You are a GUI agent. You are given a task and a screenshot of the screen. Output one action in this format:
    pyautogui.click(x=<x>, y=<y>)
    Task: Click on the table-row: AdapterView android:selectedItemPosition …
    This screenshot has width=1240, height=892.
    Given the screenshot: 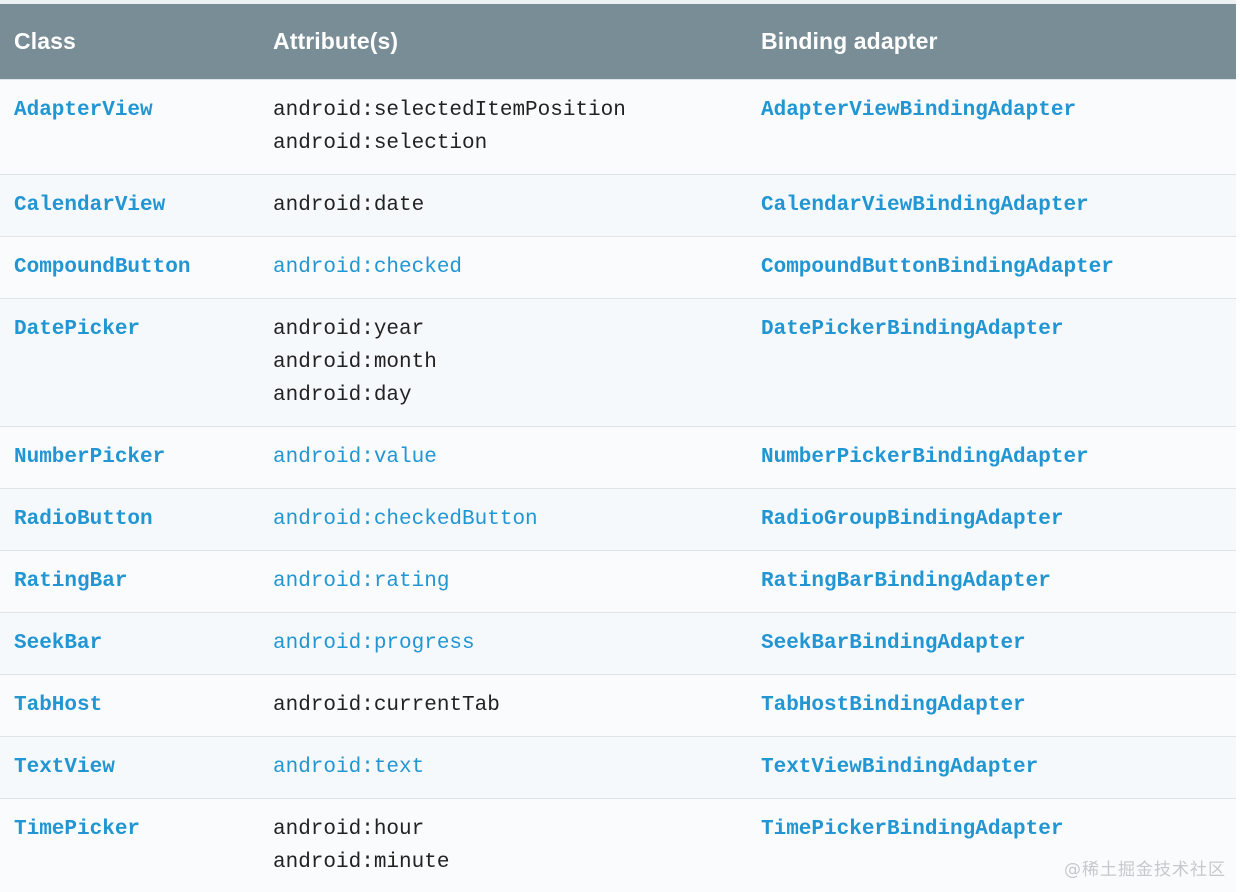 What is the action you would take?
    pyautogui.click(x=618, y=126)
    